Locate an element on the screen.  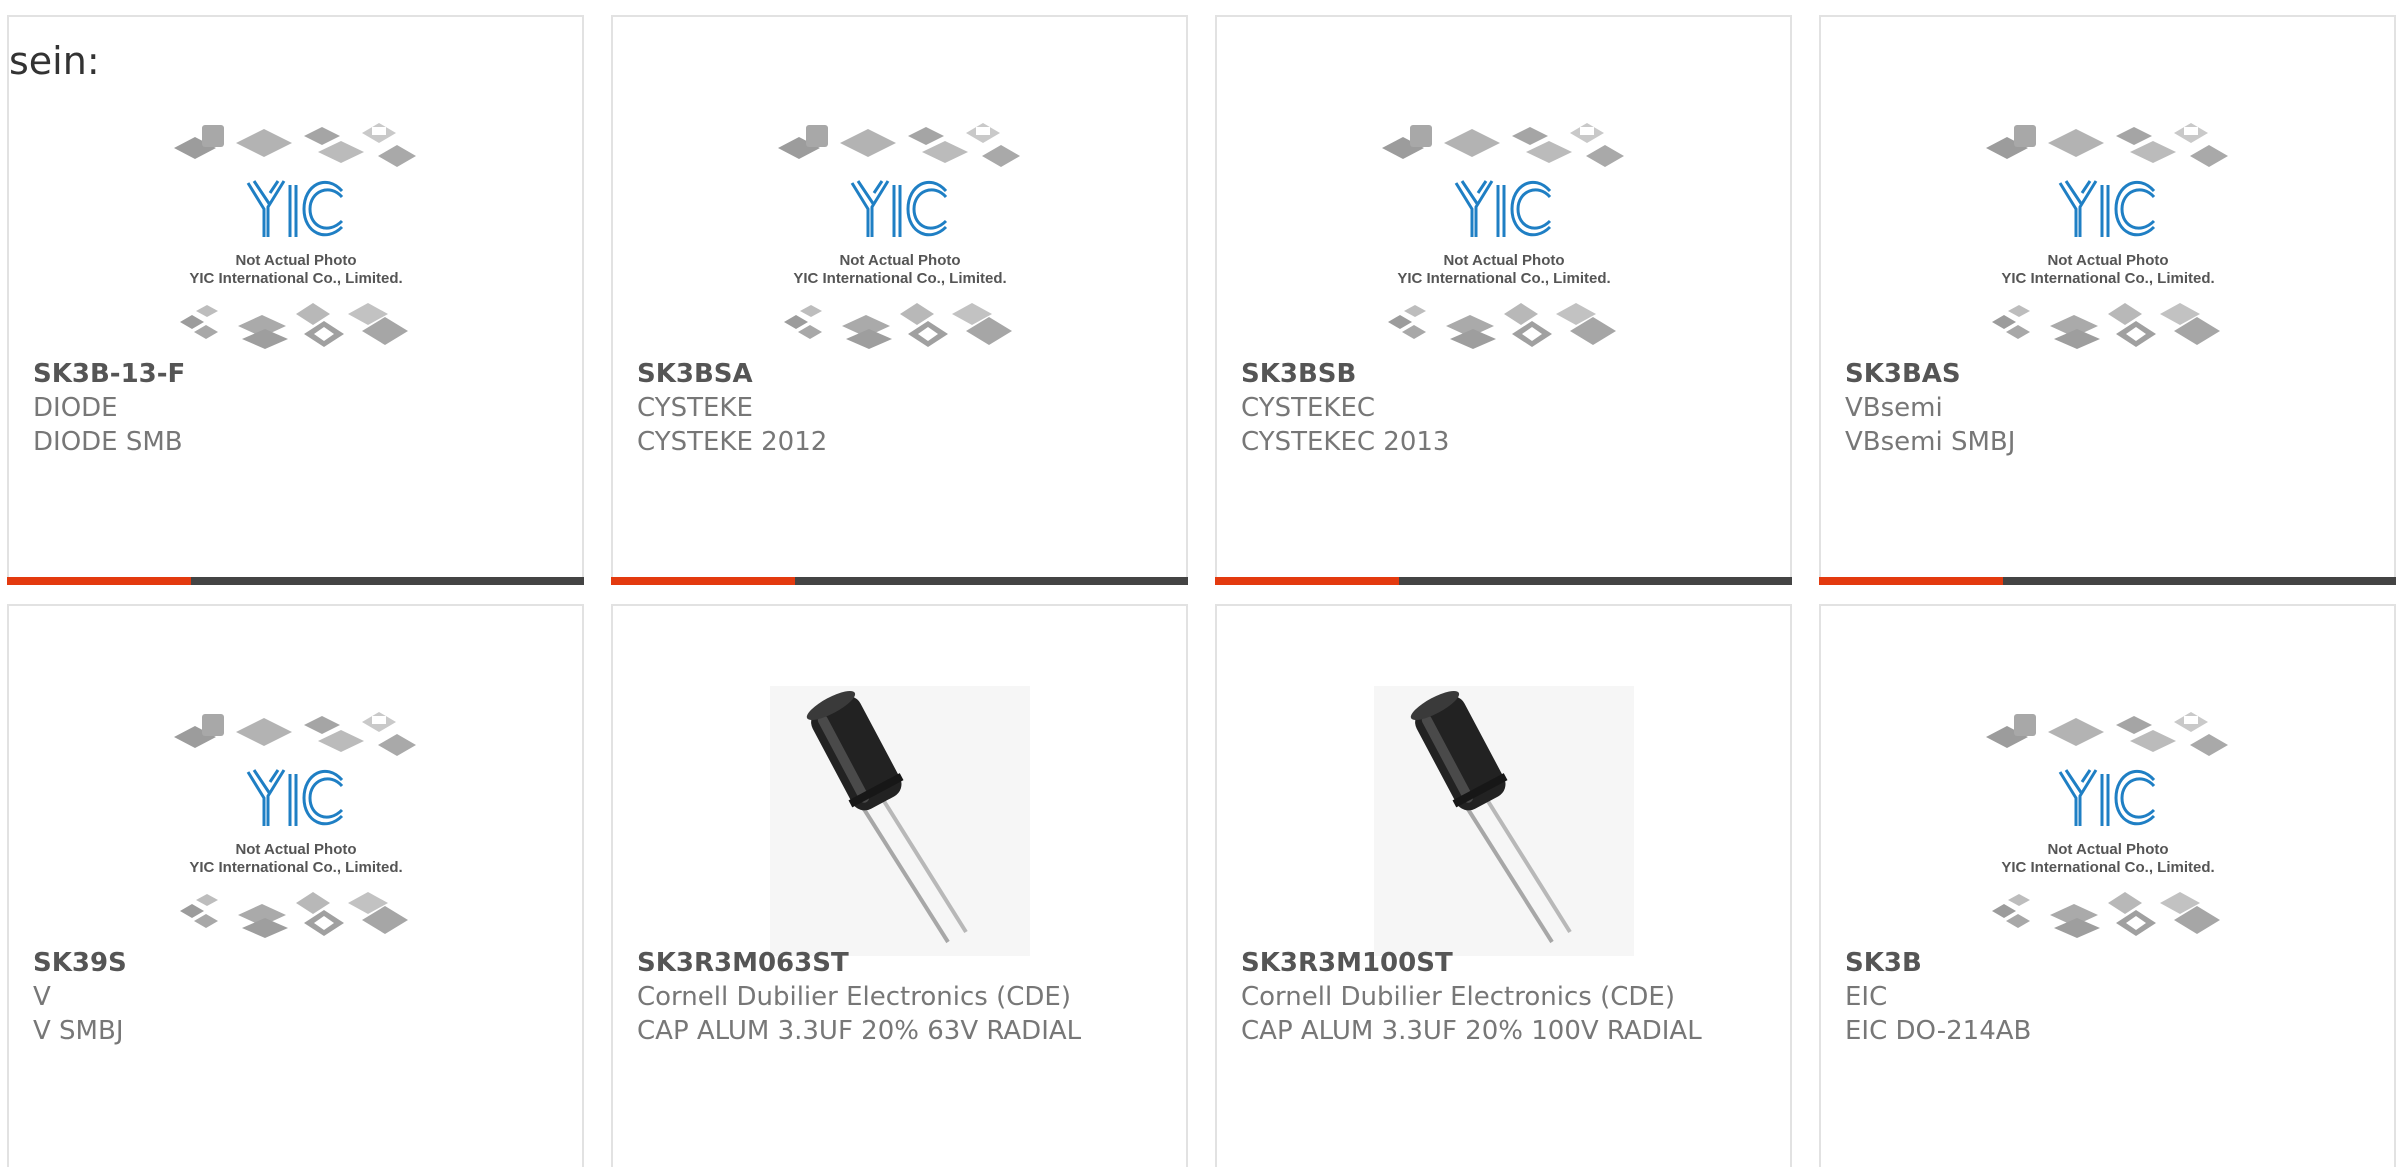
product-description: EIC DO-214AB is located at coordinates (1938, 1031).